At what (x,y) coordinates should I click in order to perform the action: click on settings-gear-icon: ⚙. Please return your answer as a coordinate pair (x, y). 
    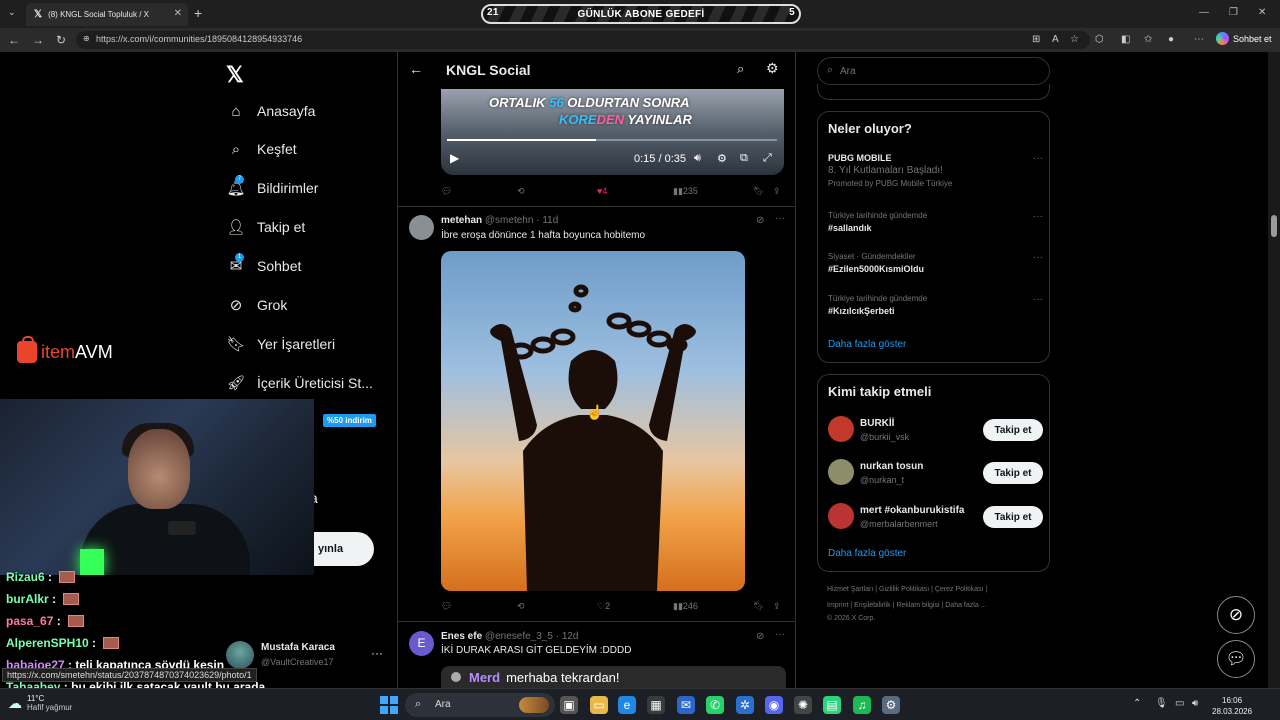
    Looking at the image, I should click on (891, 705).